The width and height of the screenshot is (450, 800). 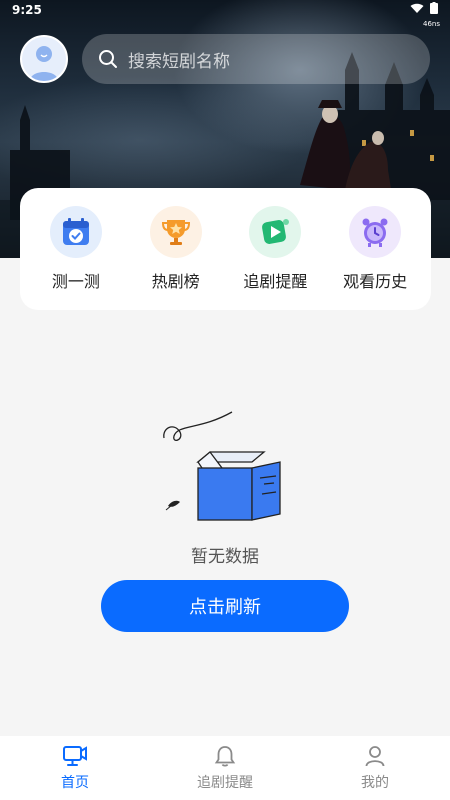 What do you see at coordinates (44, 63) in the screenshot?
I see `default-avatar-icon` at bounding box center [44, 63].